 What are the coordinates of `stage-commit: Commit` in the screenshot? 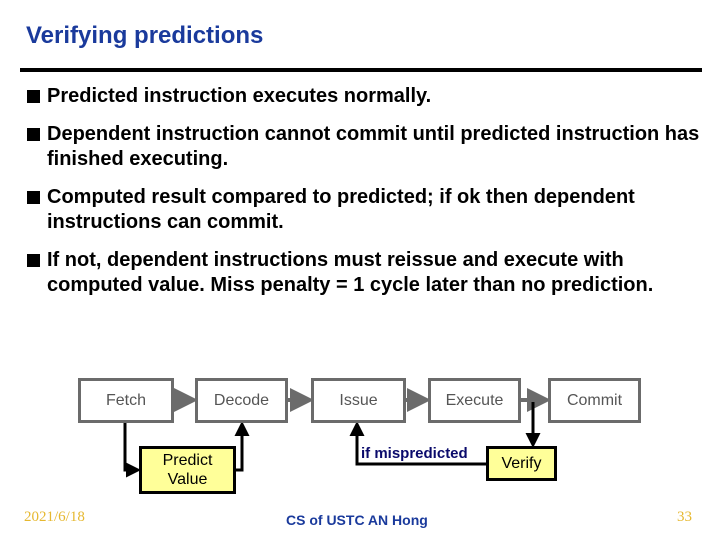 It's located at (594, 400).